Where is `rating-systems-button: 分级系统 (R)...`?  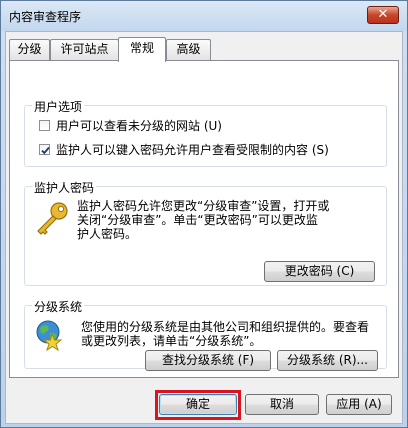 rating-systems-button: 分级系统 (R)... is located at coordinates (327, 360).